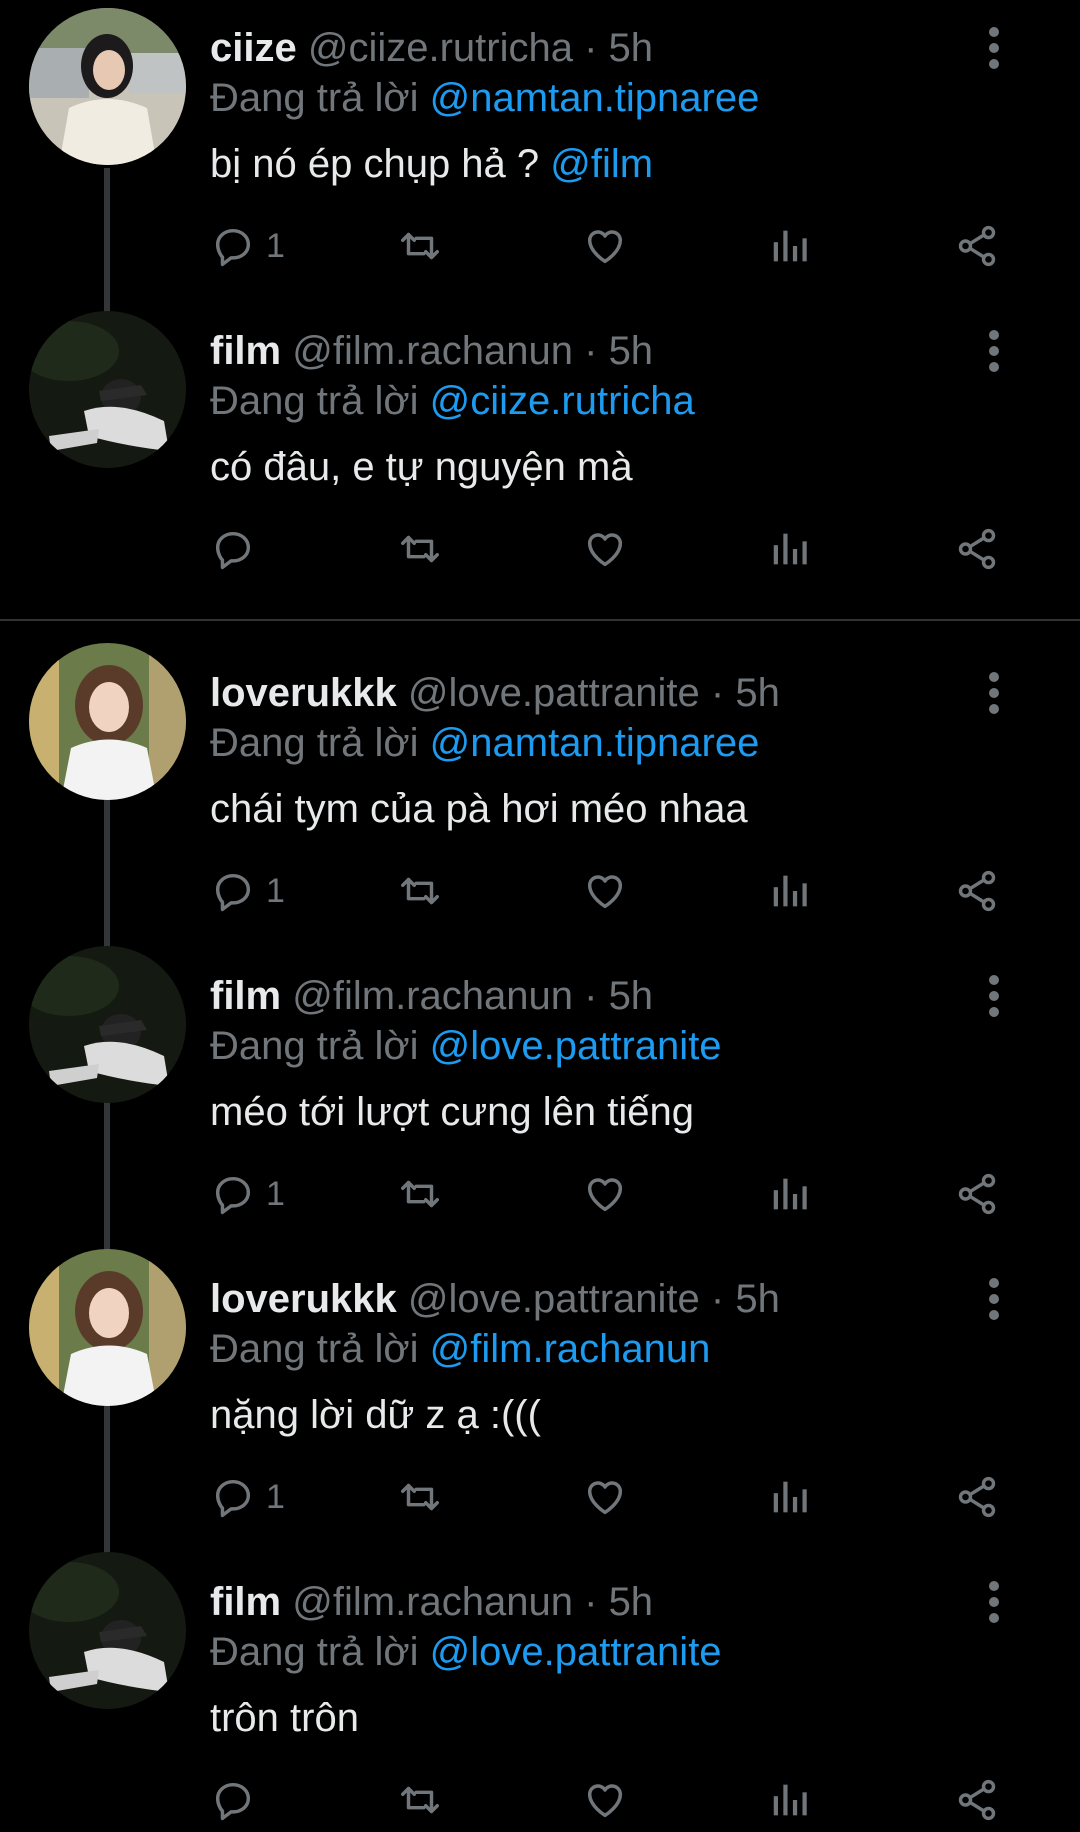  What do you see at coordinates (570, 1349) in the screenshot?
I see `replying-to-mention: @film.rachanun` at bounding box center [570, 1349].